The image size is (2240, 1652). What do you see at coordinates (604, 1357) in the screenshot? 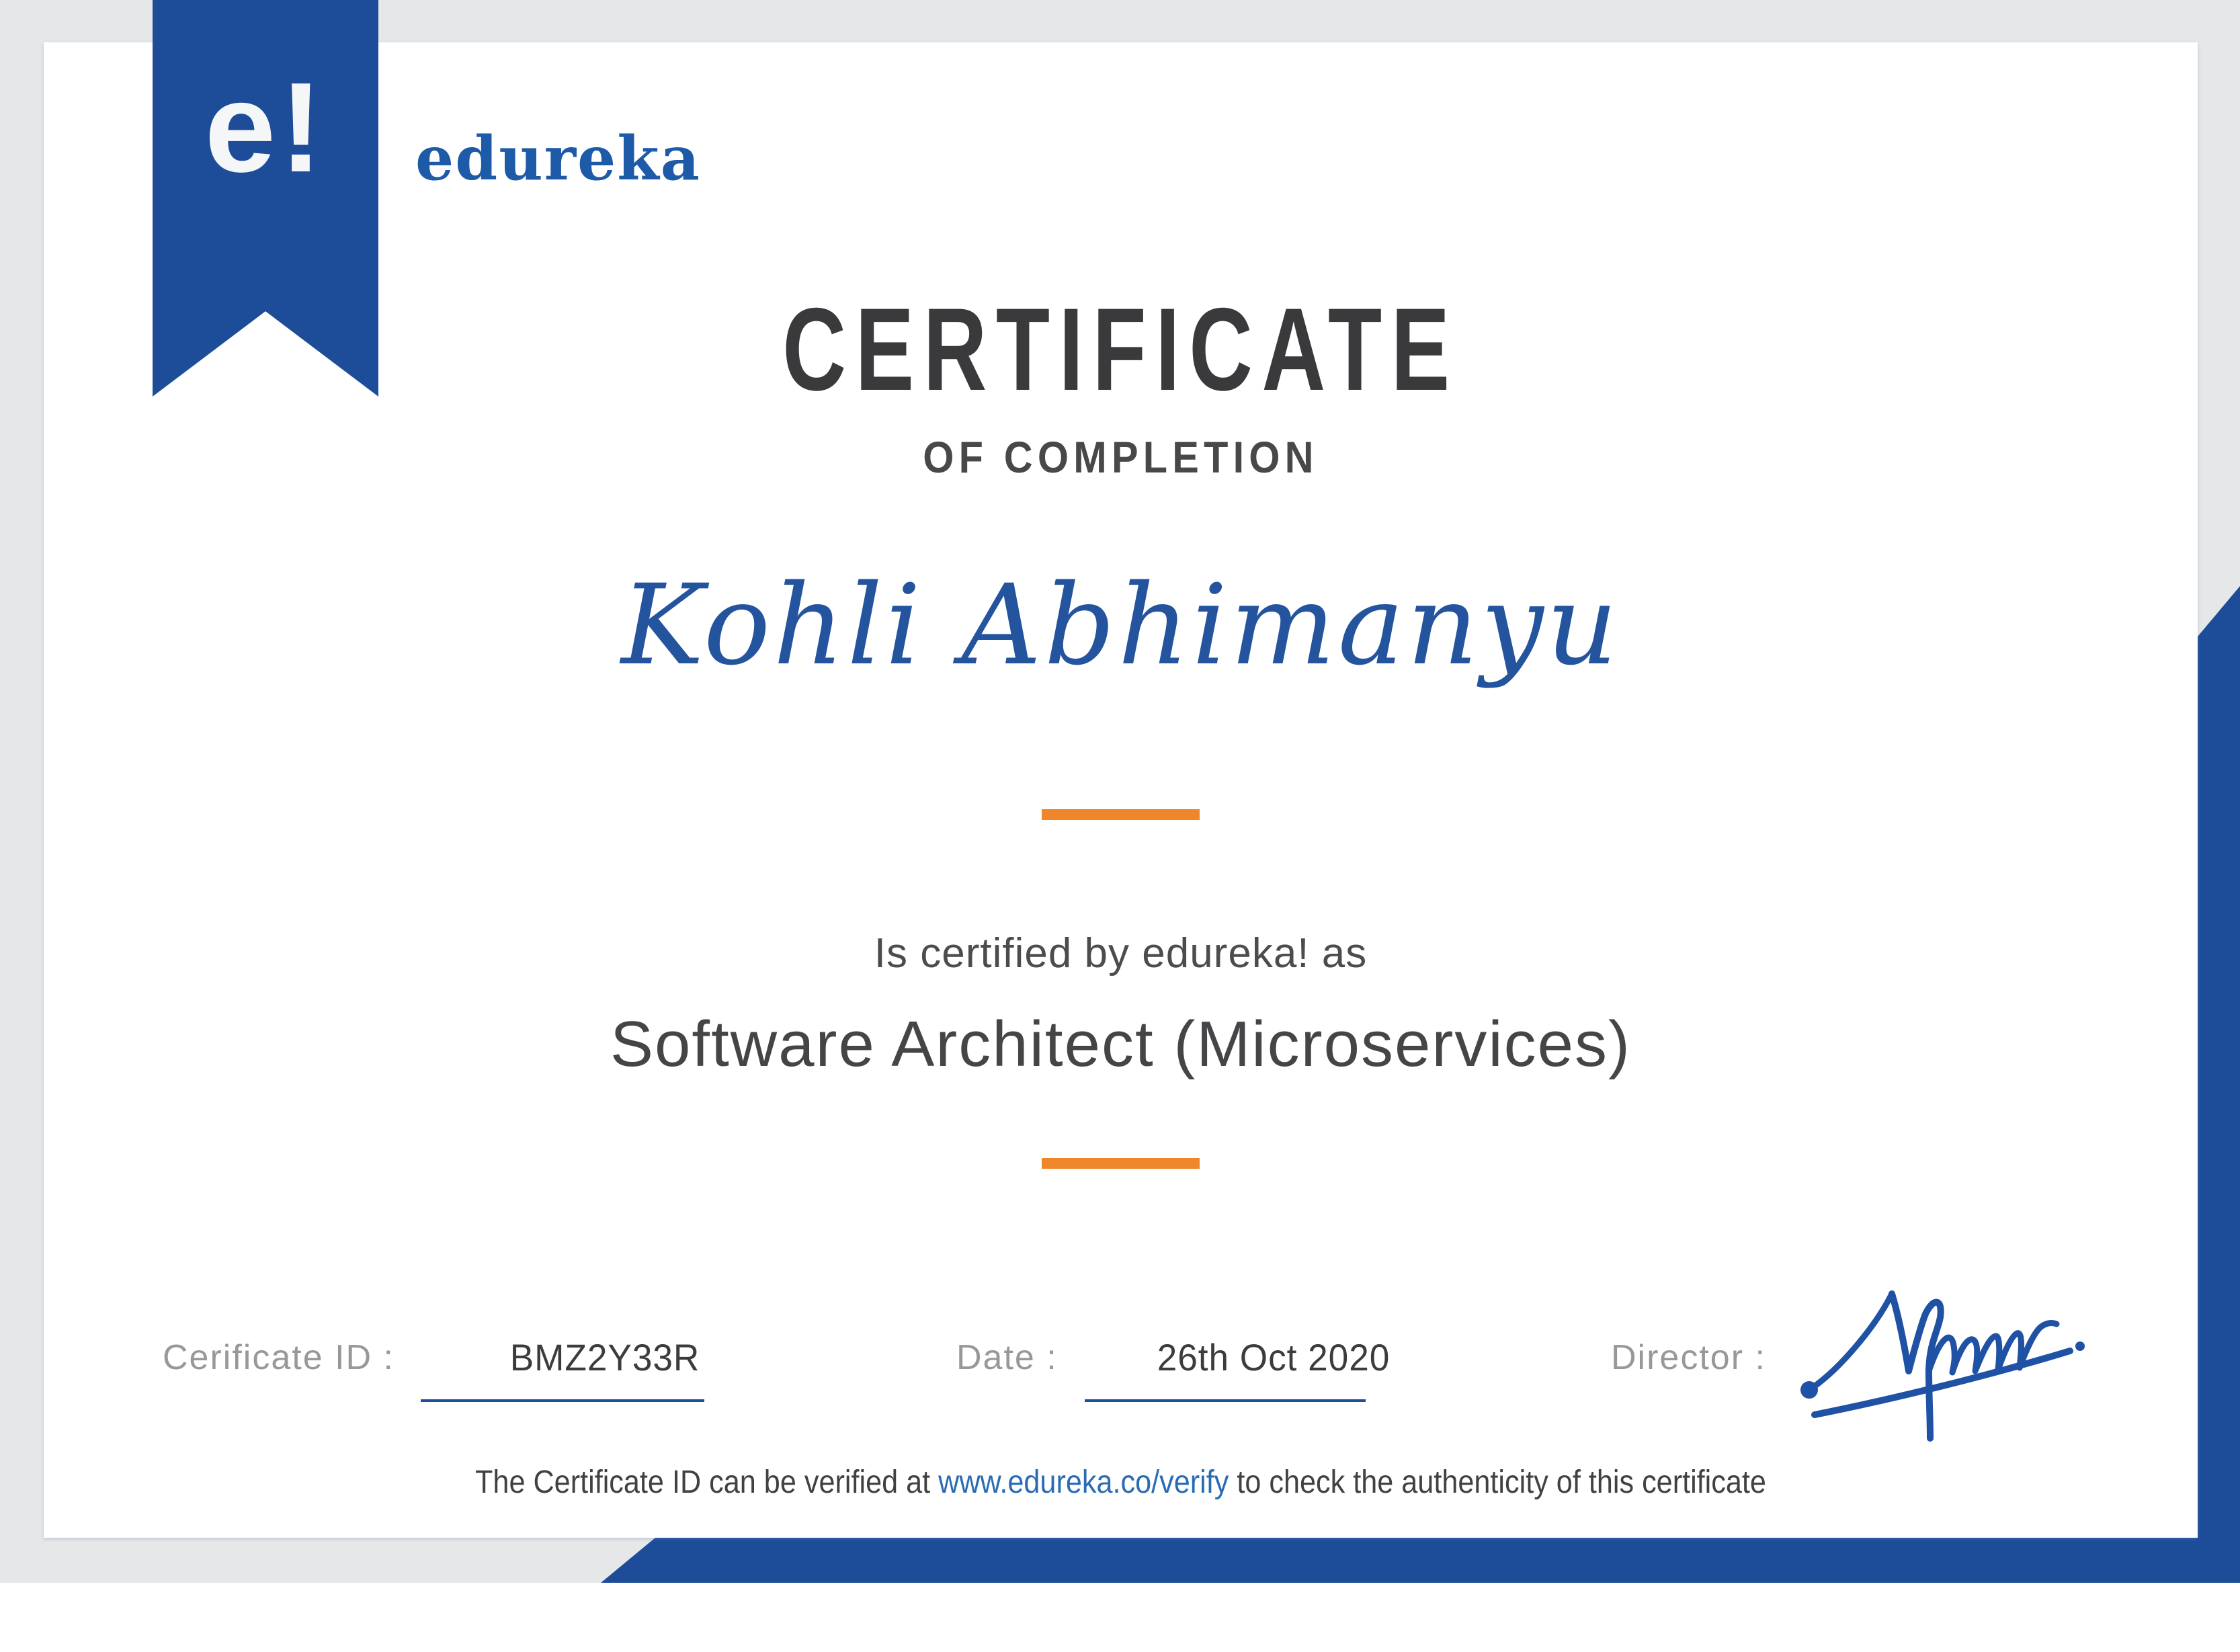
I see `certificate-id-value: BMZ2Y33R` at bounding box center [604, 1357].